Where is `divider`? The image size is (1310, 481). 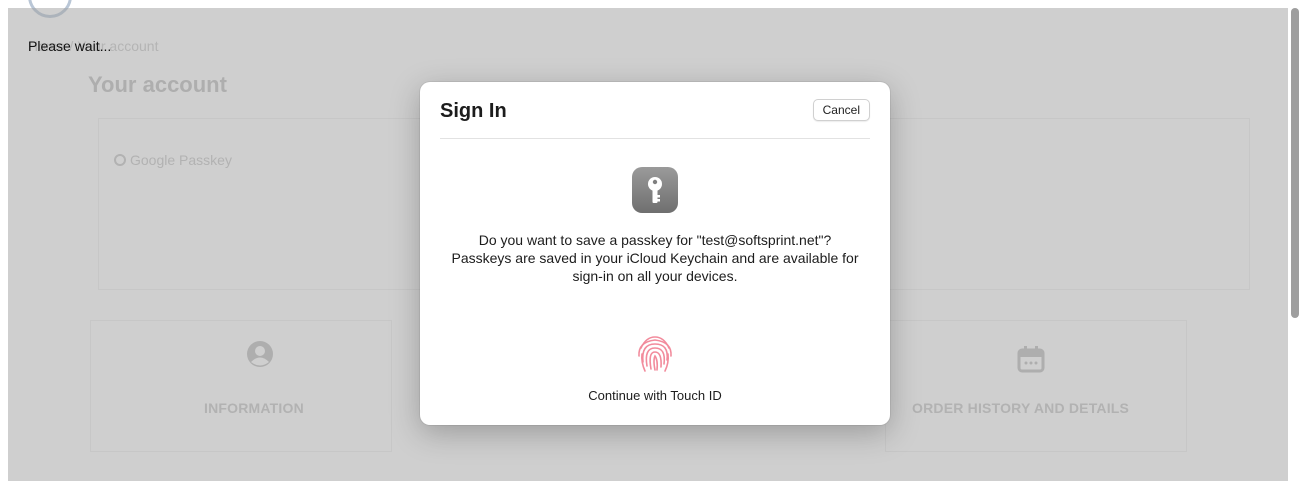
divider is located at coordinates (655, 138).